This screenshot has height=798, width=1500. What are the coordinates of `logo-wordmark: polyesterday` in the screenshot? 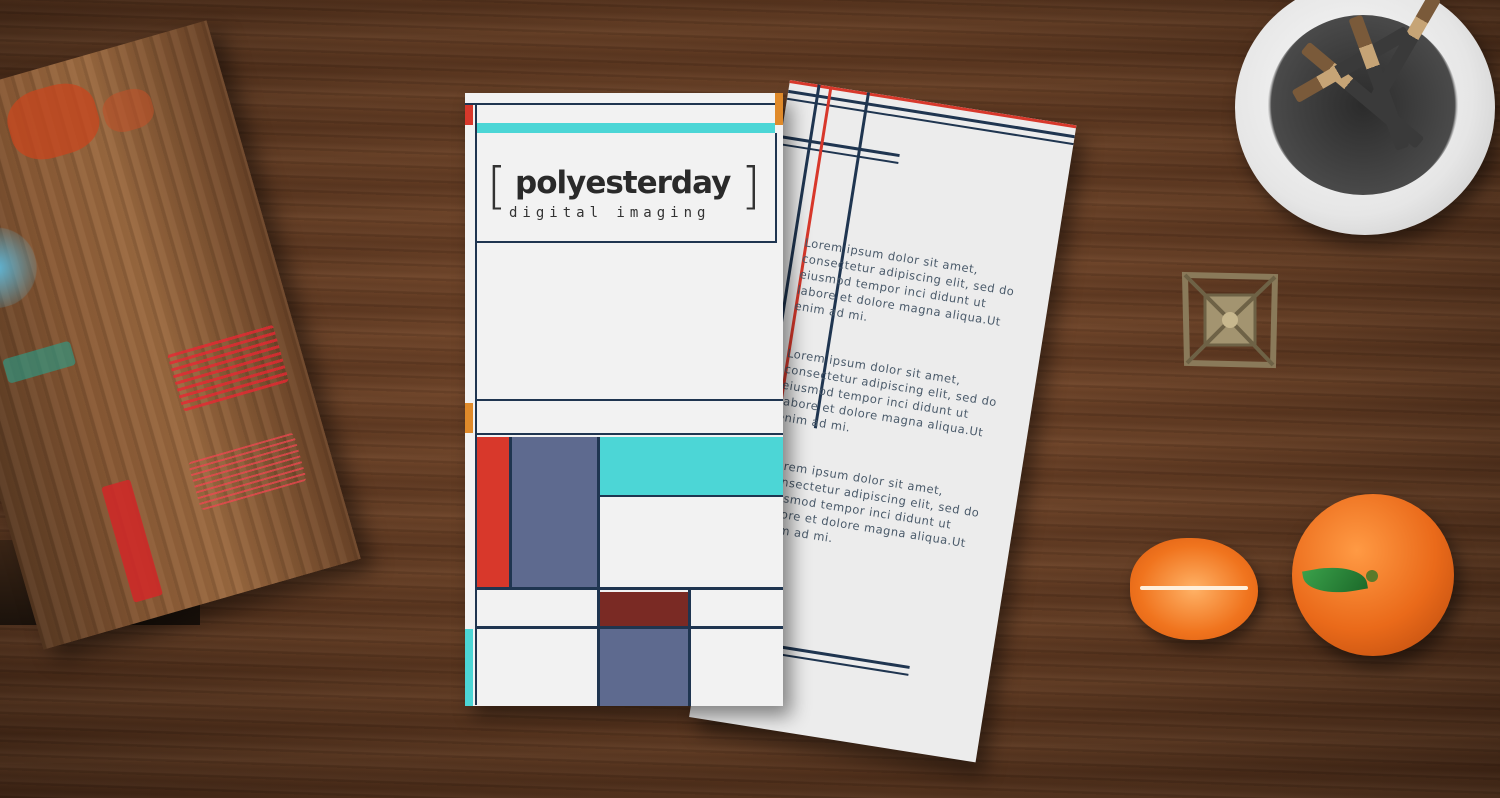 It's located at (623, 183).